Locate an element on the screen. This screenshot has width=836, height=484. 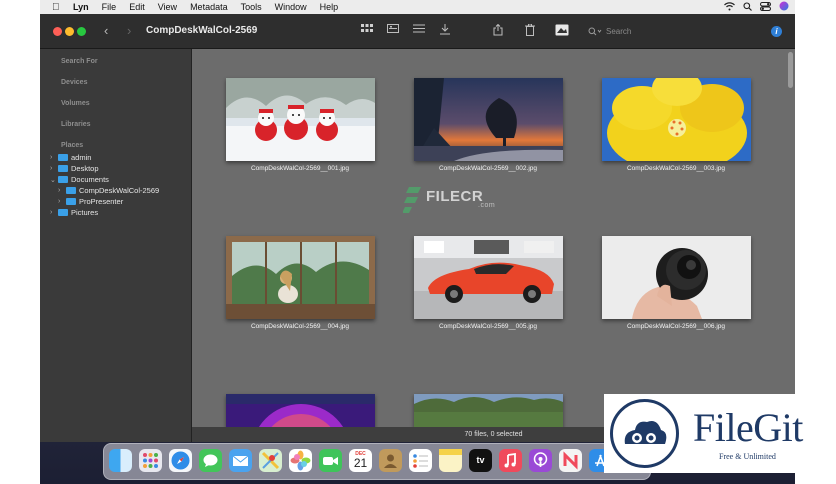
apple-tv-icon: tv is located at coordinates (480, 460).